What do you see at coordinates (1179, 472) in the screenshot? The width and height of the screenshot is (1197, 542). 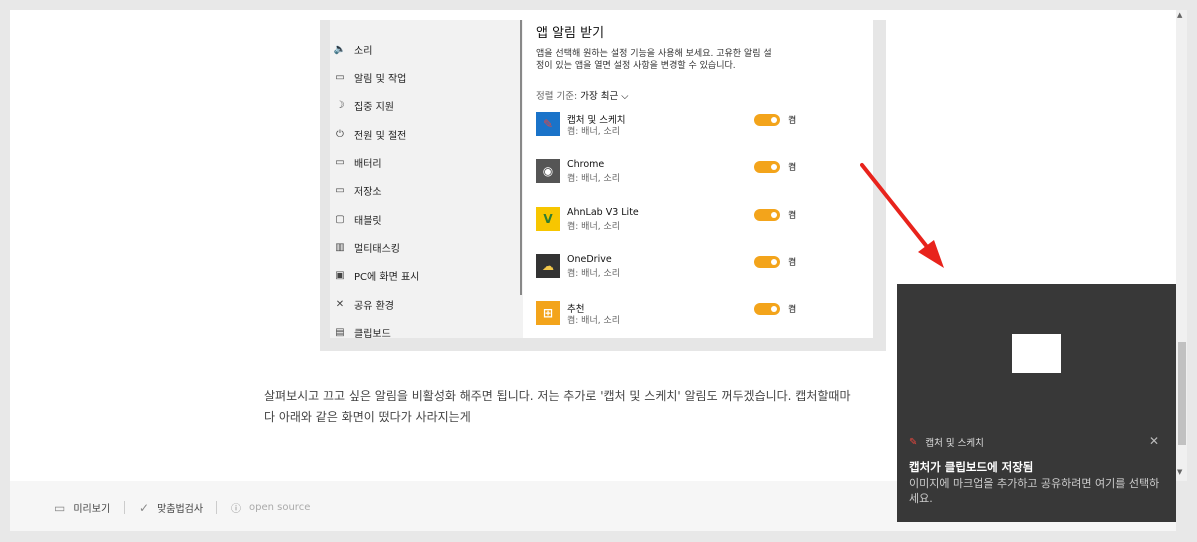 I see `scroll-down-arrow-icon: ▼` at bounding box center [1179, 472].